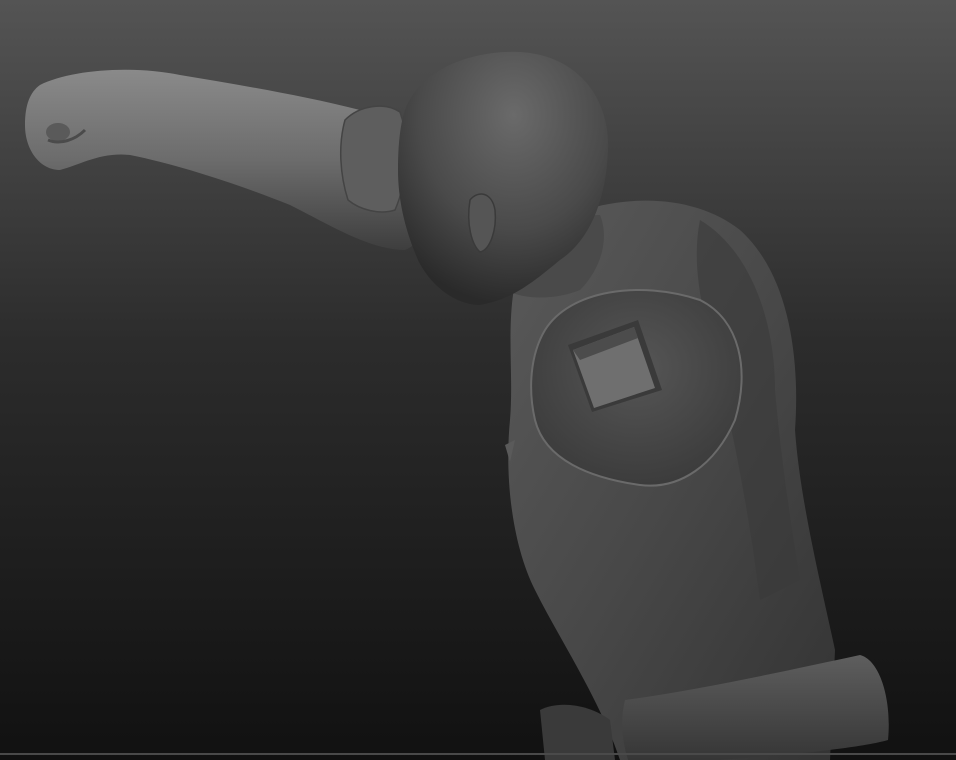 This screenshot has height=760, width=956. I want to click on sleeve-cuff, so click(373, 159).